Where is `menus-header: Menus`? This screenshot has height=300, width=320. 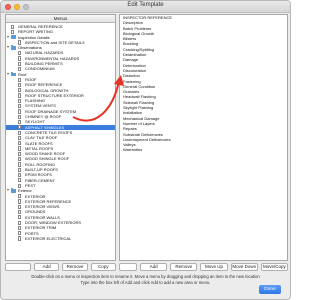
menus-header: Menus is located at coordinates (60, 19).